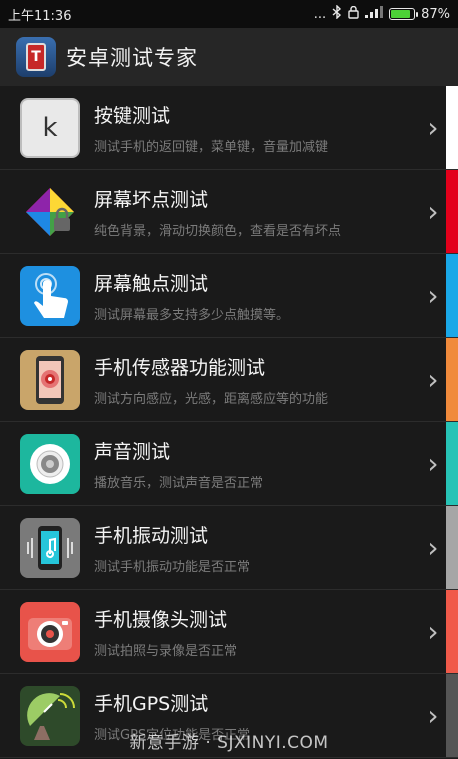 The image size is (458, 759). Describe the element at coordinates (435, 14) in the screenshot. I see `battery-percent: 87%` at that location.